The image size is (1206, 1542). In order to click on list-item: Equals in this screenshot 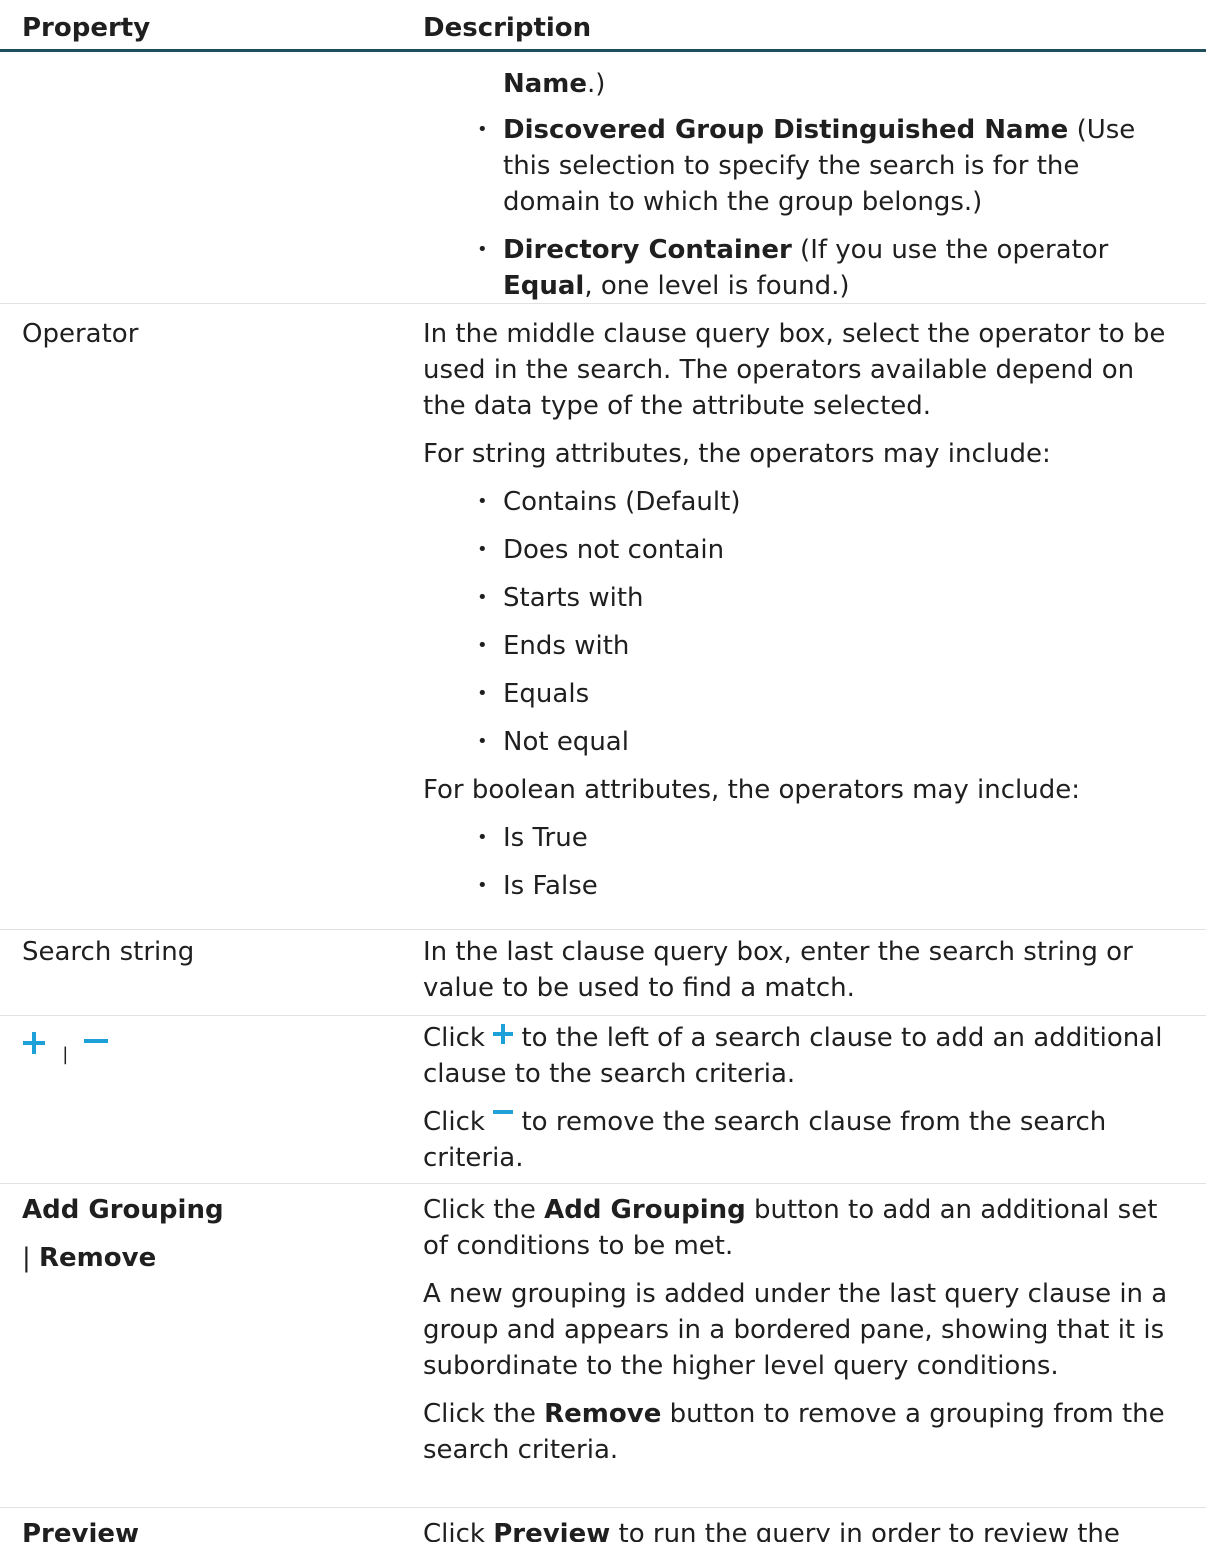, I will do `click(830, 694)`.